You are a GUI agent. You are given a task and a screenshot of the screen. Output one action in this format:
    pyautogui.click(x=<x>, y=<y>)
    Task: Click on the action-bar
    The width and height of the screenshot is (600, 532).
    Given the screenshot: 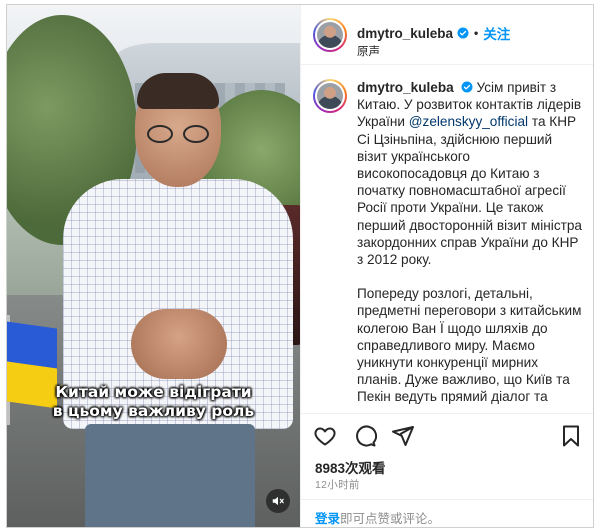 What is the action you would take?
    pyautogui.click(x=447, y=435)
    